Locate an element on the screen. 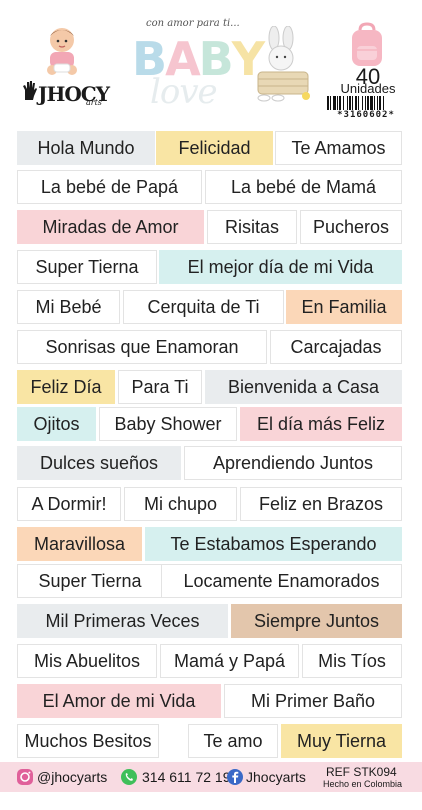 The image size is (422, 810). instagram-handle: @jhocyarts is located at coordinates (72, 777).